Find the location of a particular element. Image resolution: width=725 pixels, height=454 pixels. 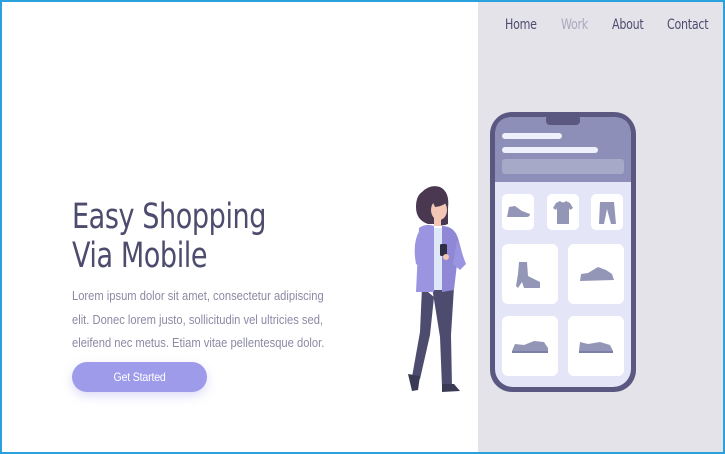

phone-mockup is located at coordinates (563, 252).